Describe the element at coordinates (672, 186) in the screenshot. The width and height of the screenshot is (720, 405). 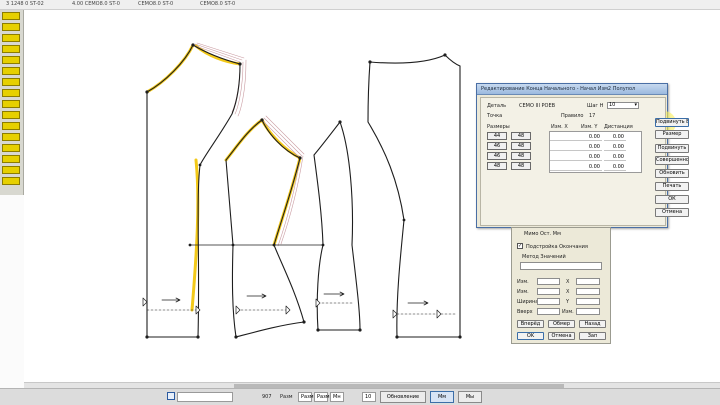
I see `print-button: Печать` at that location.